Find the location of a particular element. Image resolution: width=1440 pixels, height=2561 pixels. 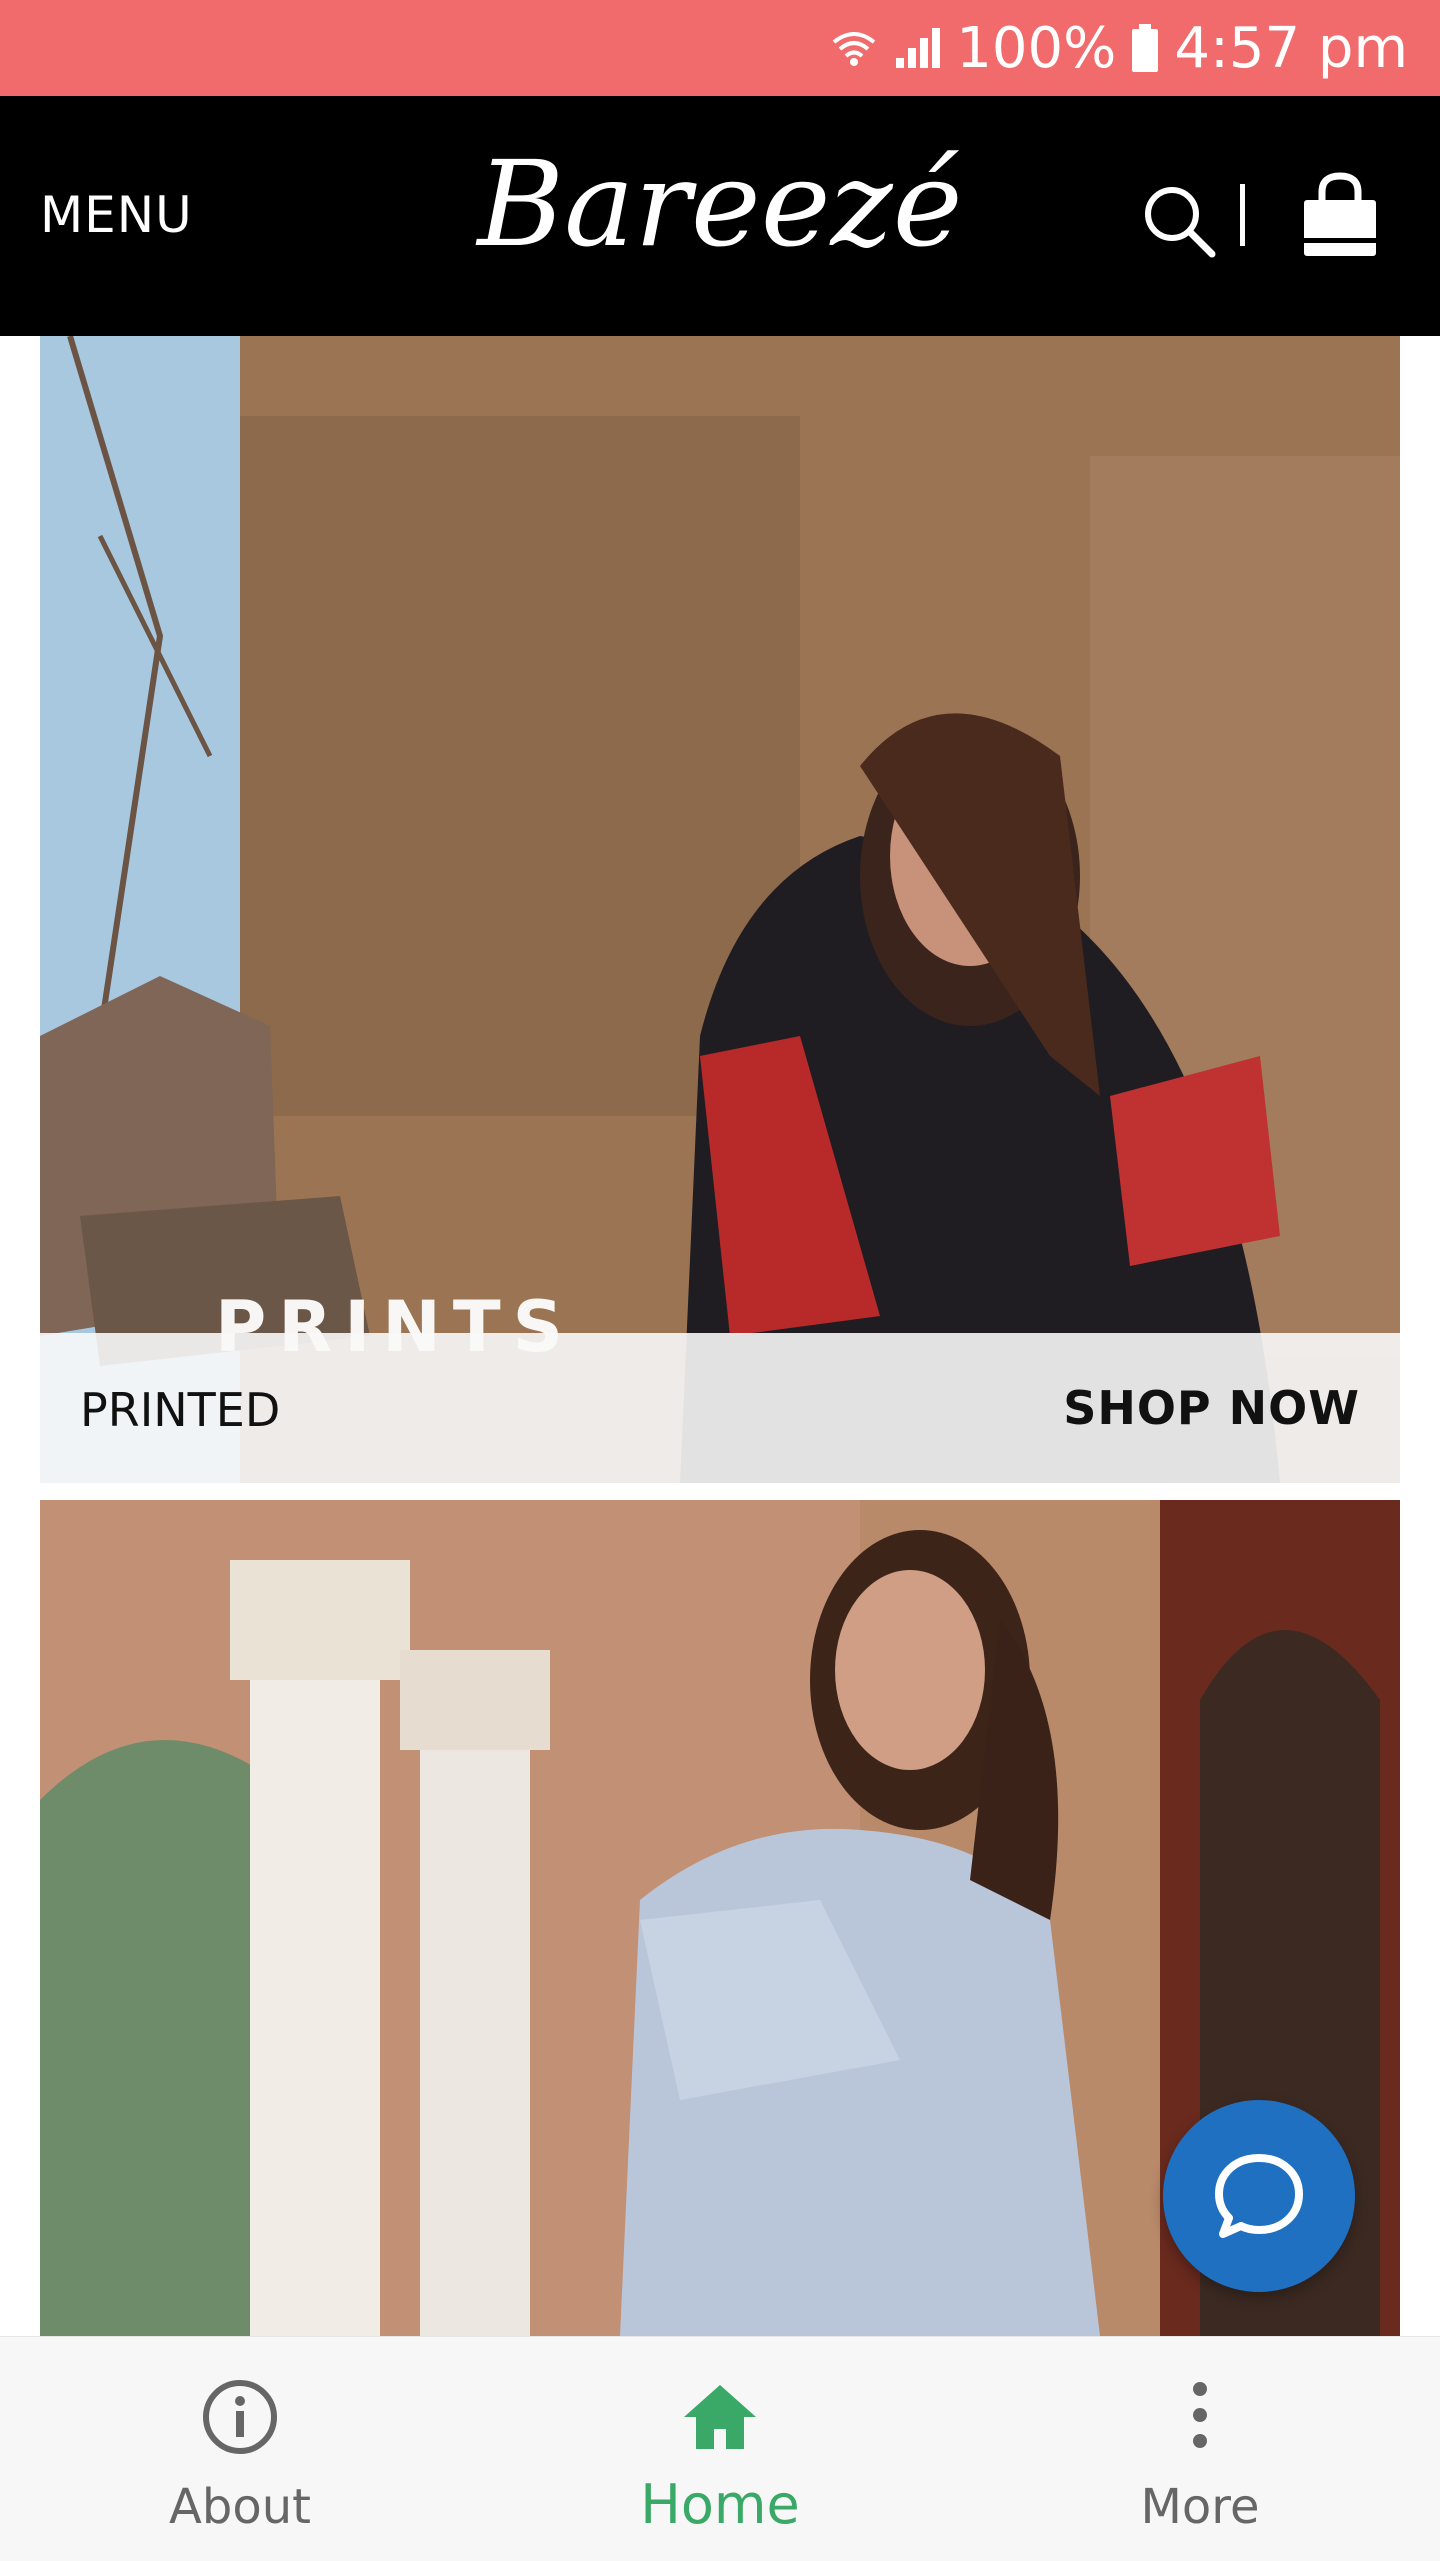

shopping-bag-icon is located at coordinates (1340, 215).